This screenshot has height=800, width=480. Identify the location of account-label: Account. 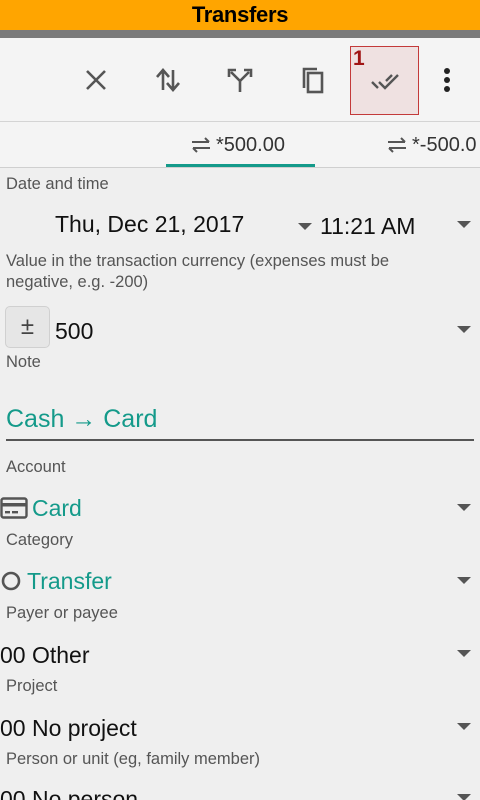
(36, 467).